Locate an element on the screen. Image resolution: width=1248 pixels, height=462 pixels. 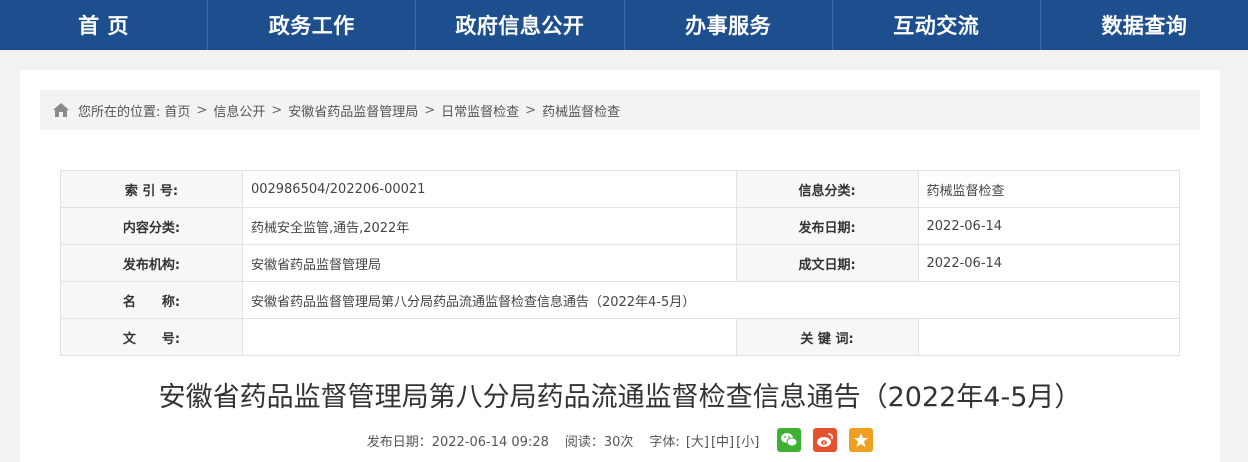
table-row: 发布机构: 安徽省药品监督管理局 成文日期: 2022-06-14 is located at coordinates (620, 263).